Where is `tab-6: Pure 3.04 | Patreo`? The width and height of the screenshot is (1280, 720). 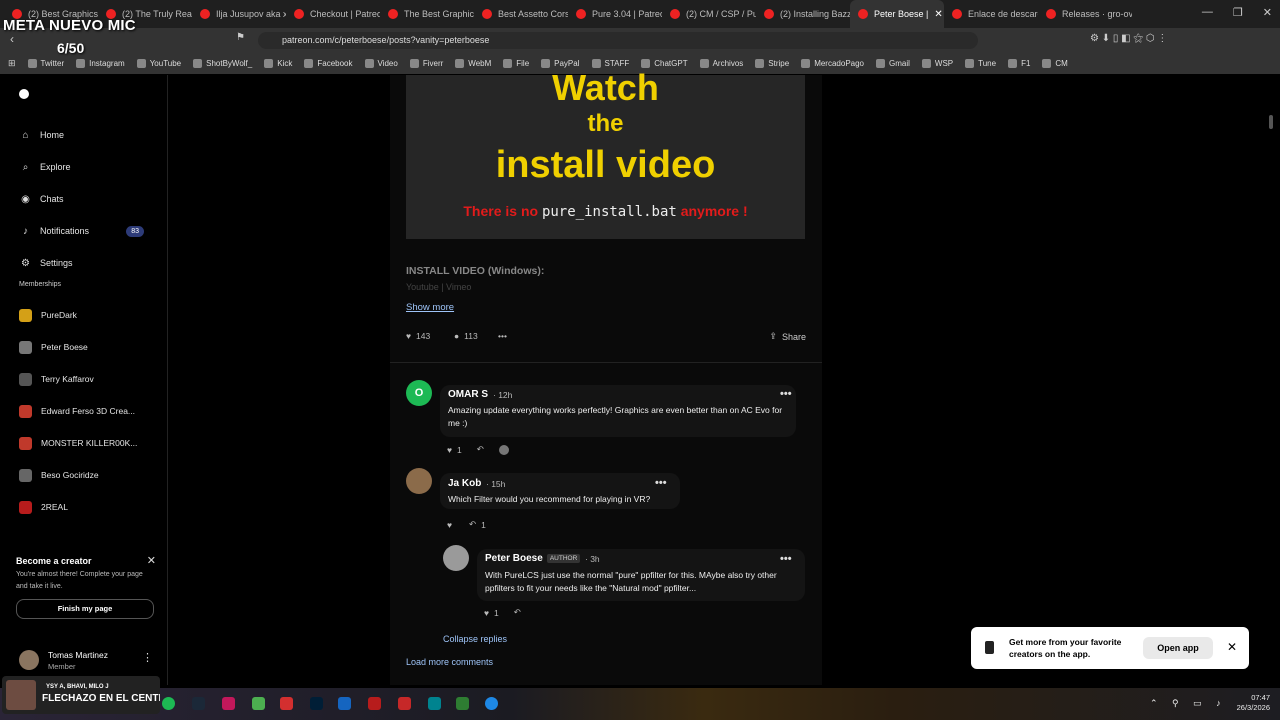
tab-6: Pure 3.04 | Patreo is located at coordinates (615, 14).